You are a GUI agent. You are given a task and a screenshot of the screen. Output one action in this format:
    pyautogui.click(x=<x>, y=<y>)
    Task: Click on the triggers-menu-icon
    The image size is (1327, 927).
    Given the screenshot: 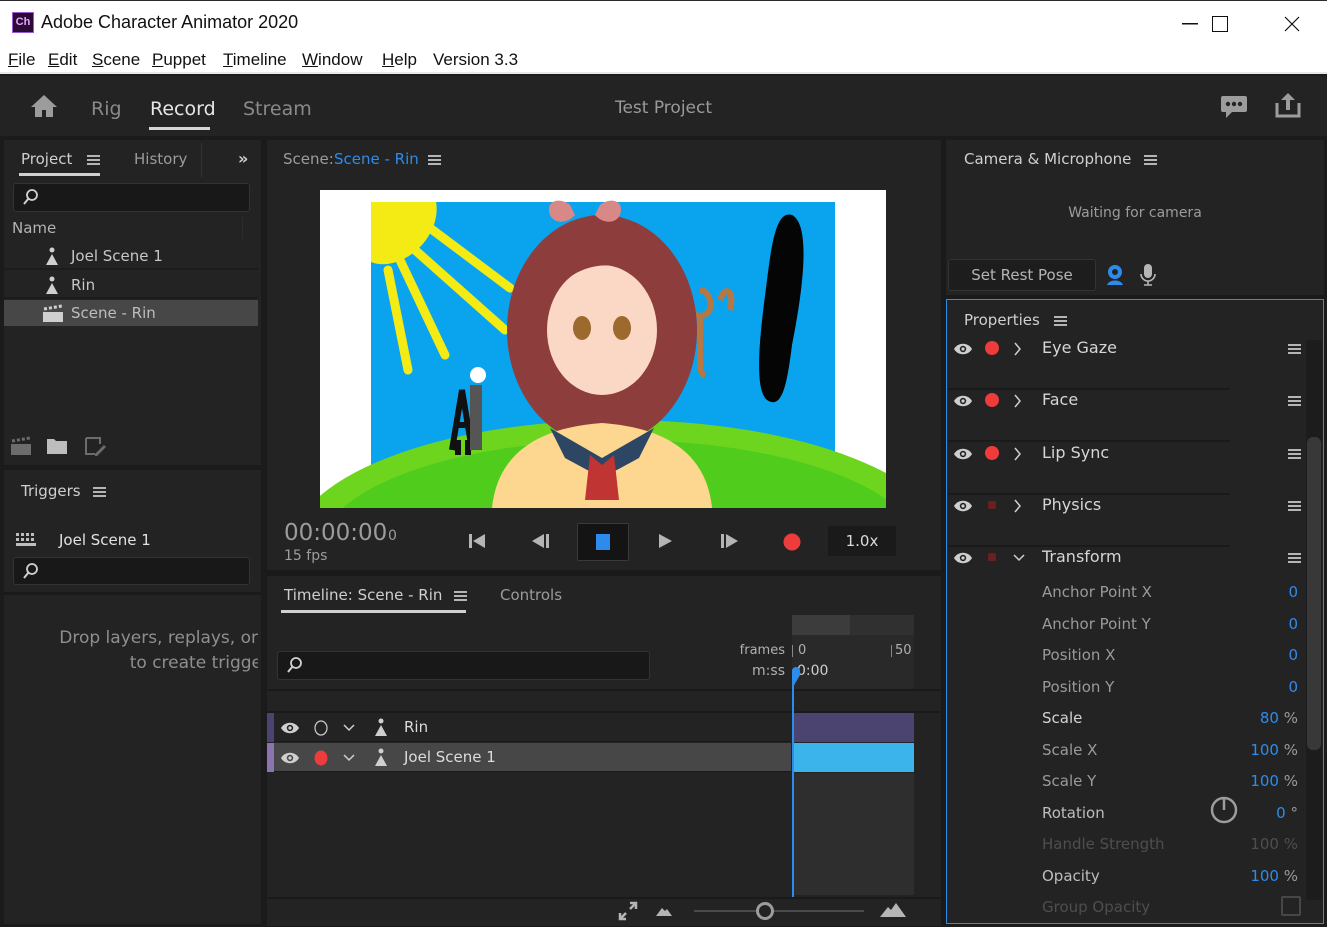 What is the action you would take?
    pyautogui.click(x=99, y=492)
    